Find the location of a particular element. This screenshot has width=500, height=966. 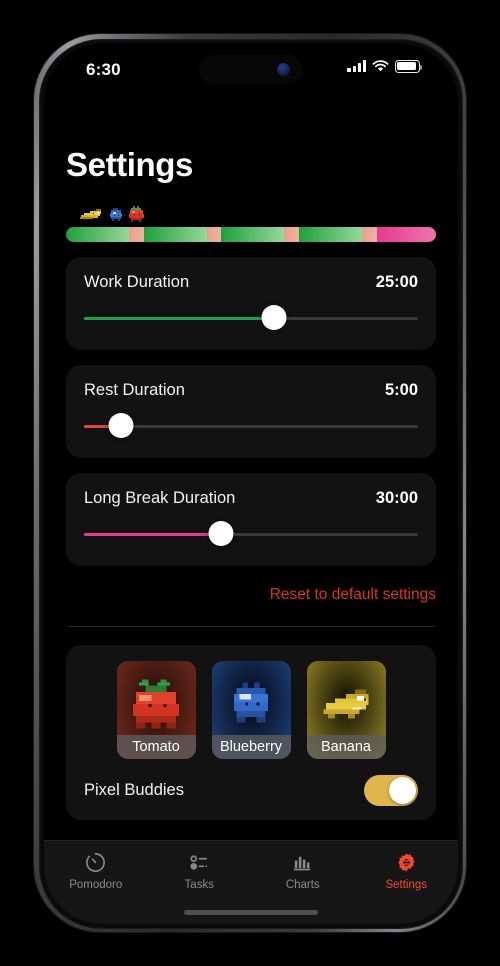

setting-label: Long Break Duration is located at coordinates (160, 498).